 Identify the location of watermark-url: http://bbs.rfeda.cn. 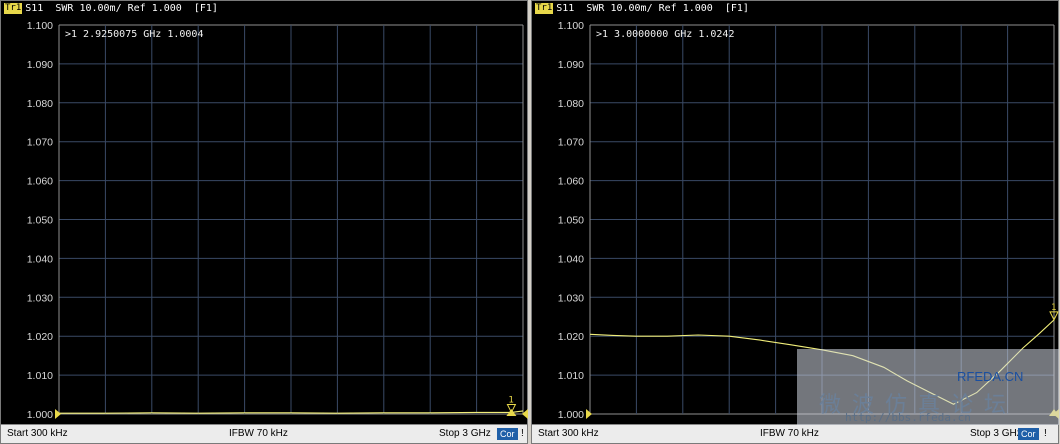
(908, 417).